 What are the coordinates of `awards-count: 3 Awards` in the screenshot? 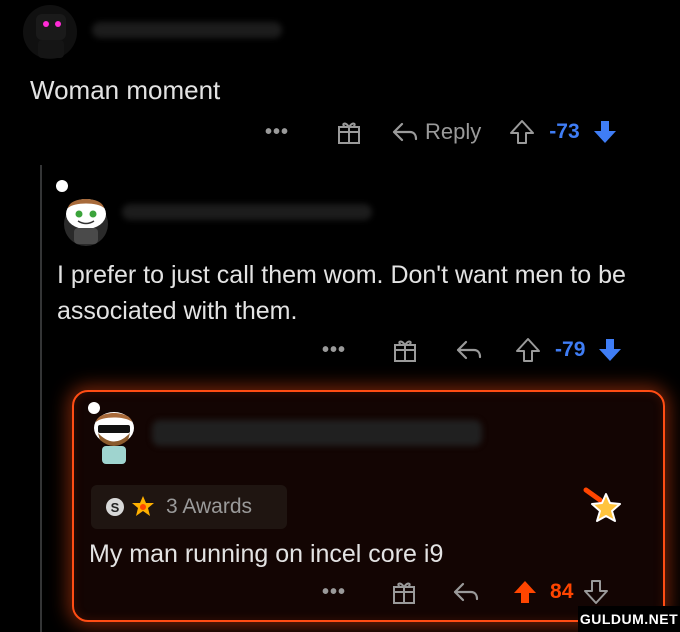 It's located at (209, 506).